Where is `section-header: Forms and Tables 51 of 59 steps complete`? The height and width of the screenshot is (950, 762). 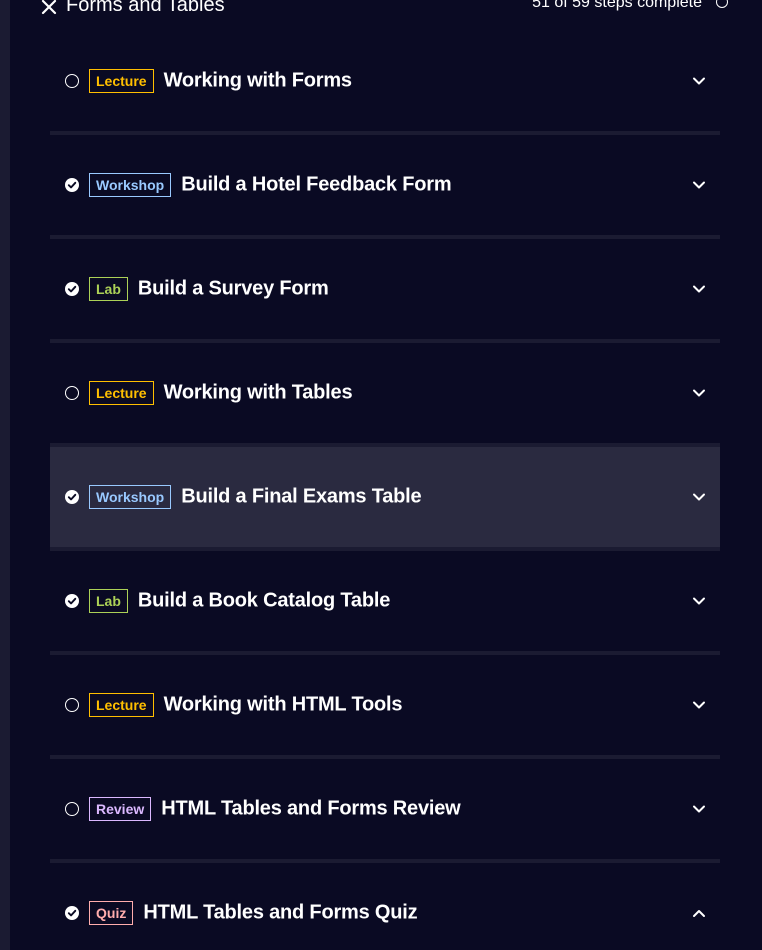 section-header: Forms and Tables 51 of 59 steps complete is located at coordinates (385, 10).